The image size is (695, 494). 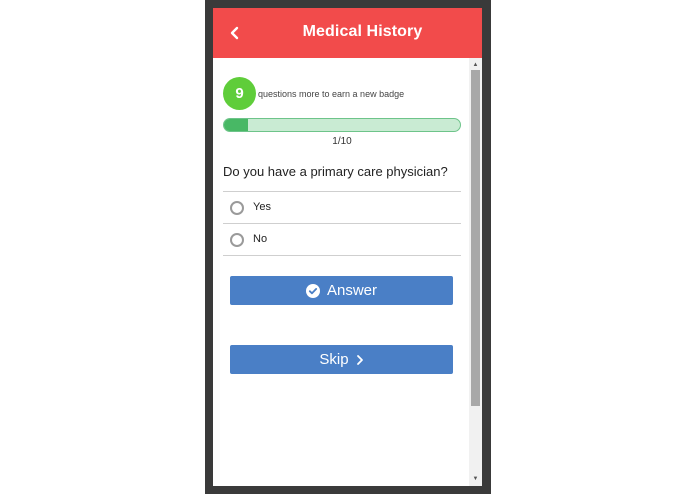 I want to click on option-yes: Yes, so click(x=342, y=207).